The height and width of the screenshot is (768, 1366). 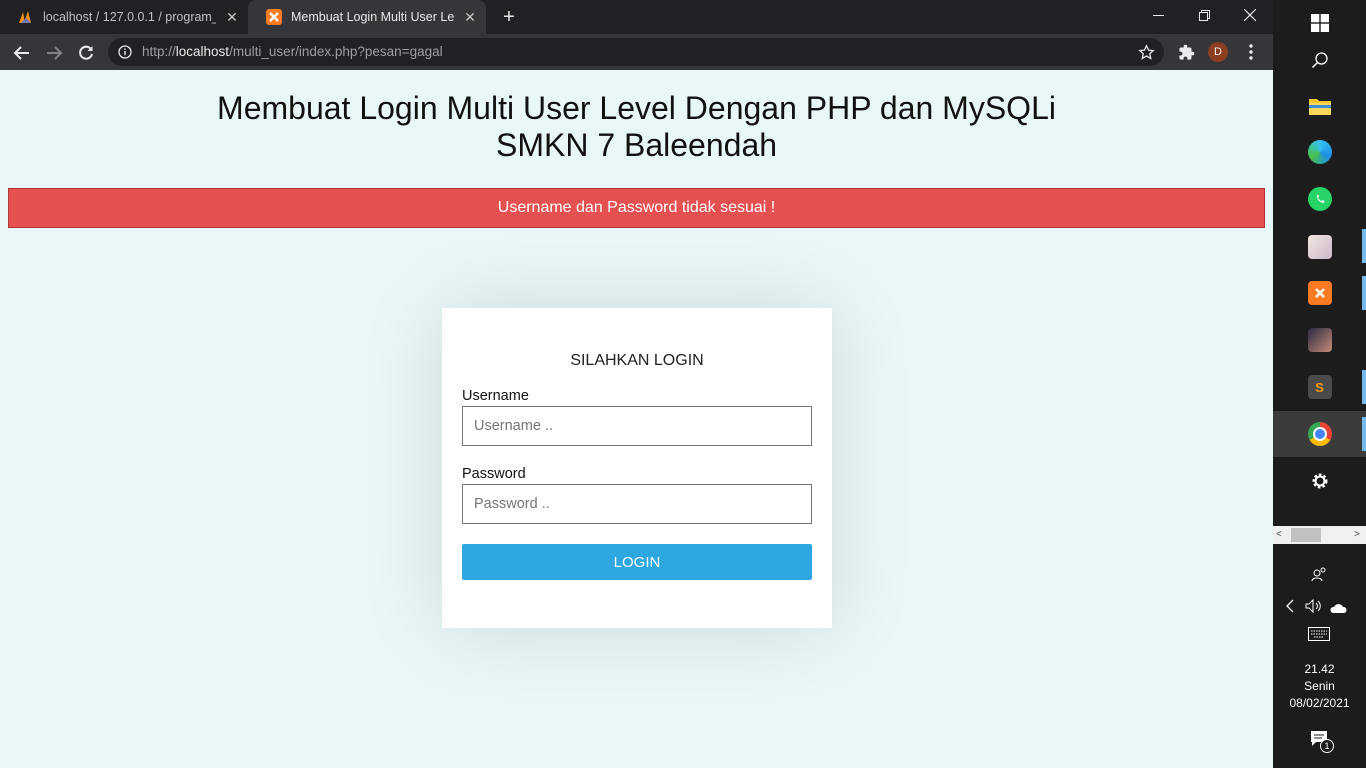 What do you see at coordinates (1218, 52) in the screenshot?
I see `profile-avatar: D` at bounding box center [1218, 52].